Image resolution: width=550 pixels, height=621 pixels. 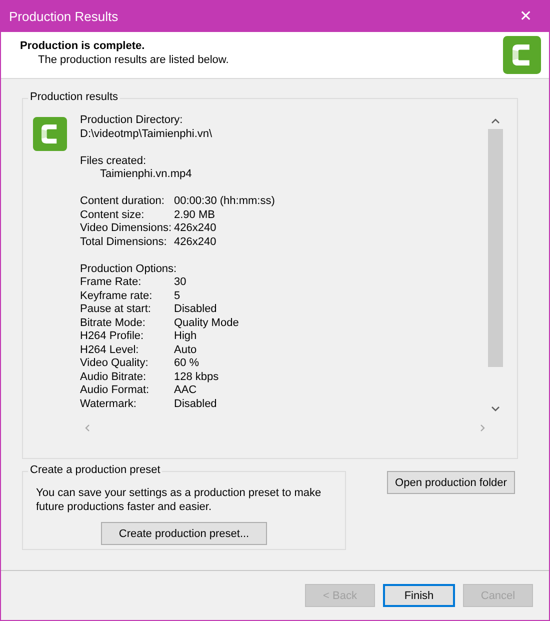 What do you see at coordinates (111, 283) in the screenshot?
I see `field-label: Frame Rate:` at bounding box center [111, 283].